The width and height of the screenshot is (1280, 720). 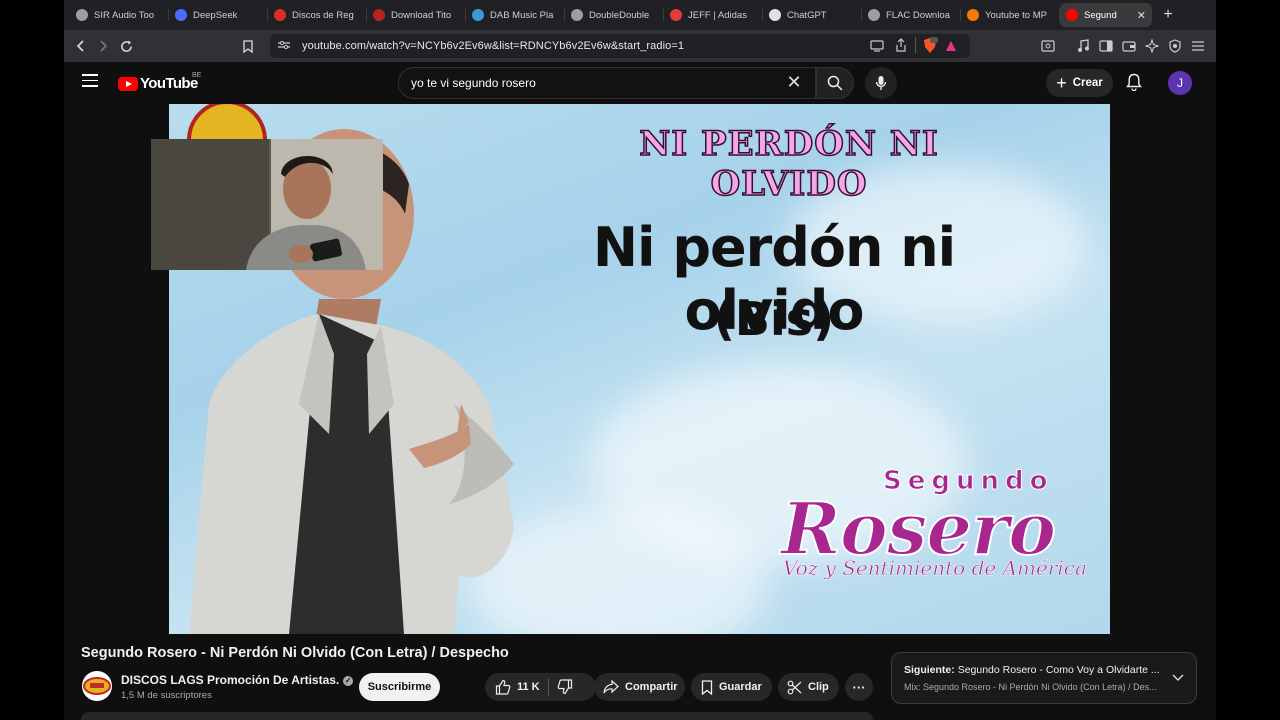 What do you see at coordinates (1141, 15) in the screenshot?
I see `close-tab-icon: ✕` at bounding box center [1141, 15].